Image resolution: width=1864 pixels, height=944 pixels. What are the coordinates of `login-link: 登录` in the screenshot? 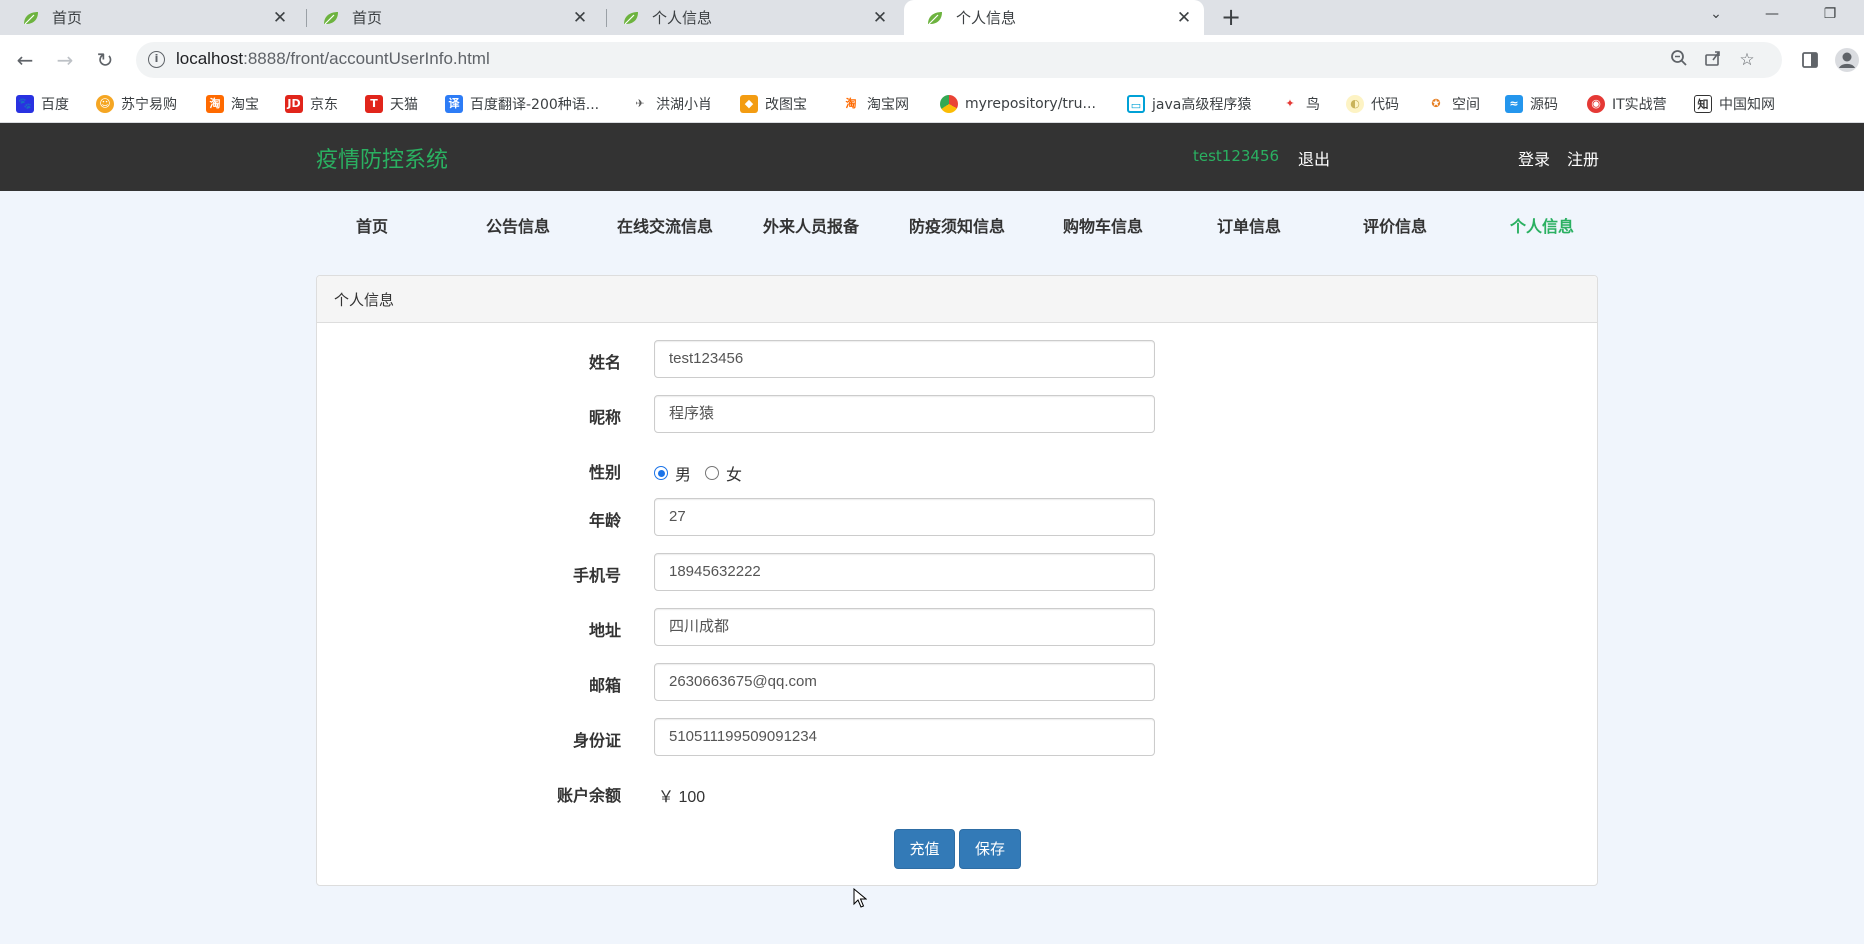 It's located at (1534, 158).